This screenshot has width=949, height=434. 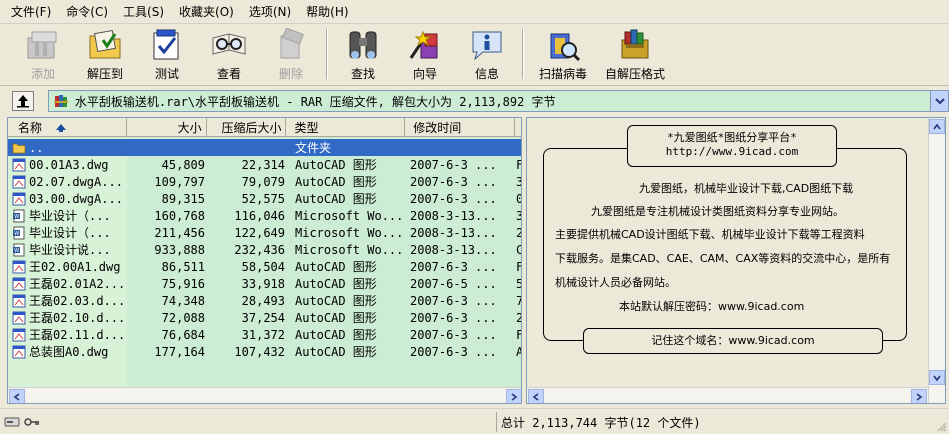 What do you see at coordinates (363, 55) in the screenshot?
I see `find-button: 查找` at bounding box center [363, 55].